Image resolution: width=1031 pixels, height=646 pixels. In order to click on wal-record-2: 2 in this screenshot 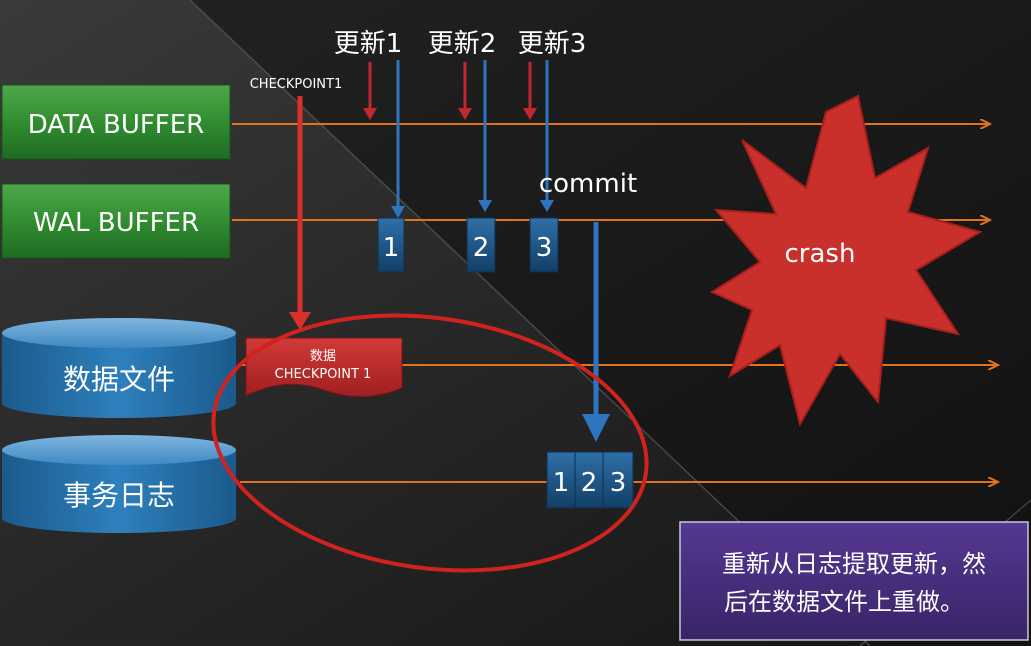, I will do `click(481, 245)`.